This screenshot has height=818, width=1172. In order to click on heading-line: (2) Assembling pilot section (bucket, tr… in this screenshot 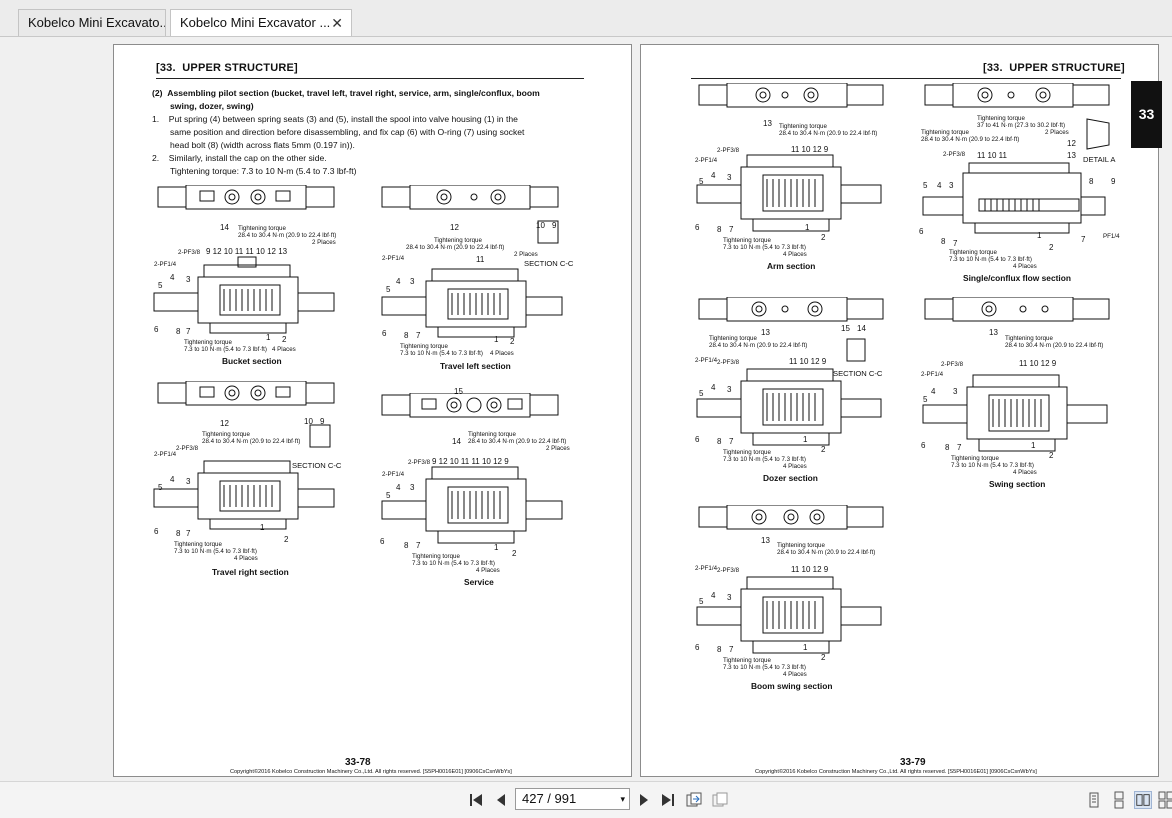, I will do `click(346, 93)`.